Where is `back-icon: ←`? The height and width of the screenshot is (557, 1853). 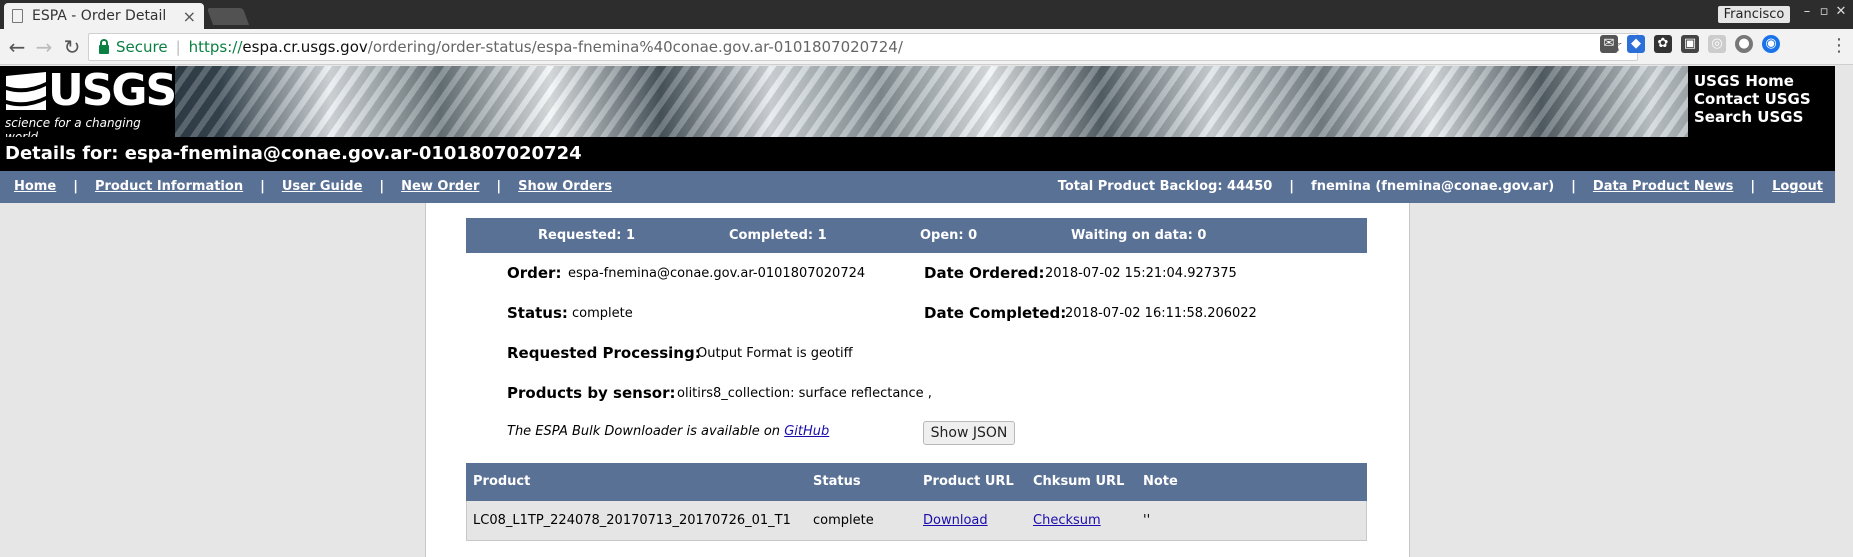
back-icon: ← is located at coordinates (17, 47).